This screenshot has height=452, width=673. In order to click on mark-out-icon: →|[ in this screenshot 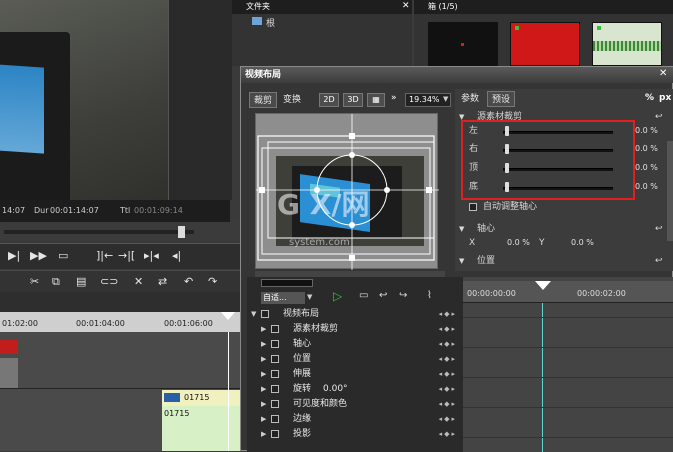, I will do `click(126, 255)`.